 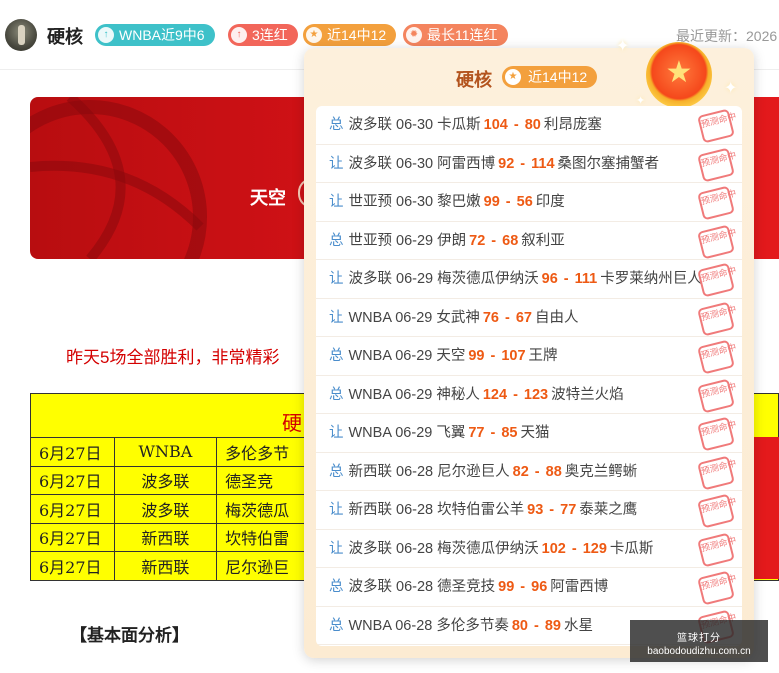 I want to click on list-item: 让世亚预 06-30 黎巴嫩 99-56 印度 预测命中, so click(x=529, y=202).